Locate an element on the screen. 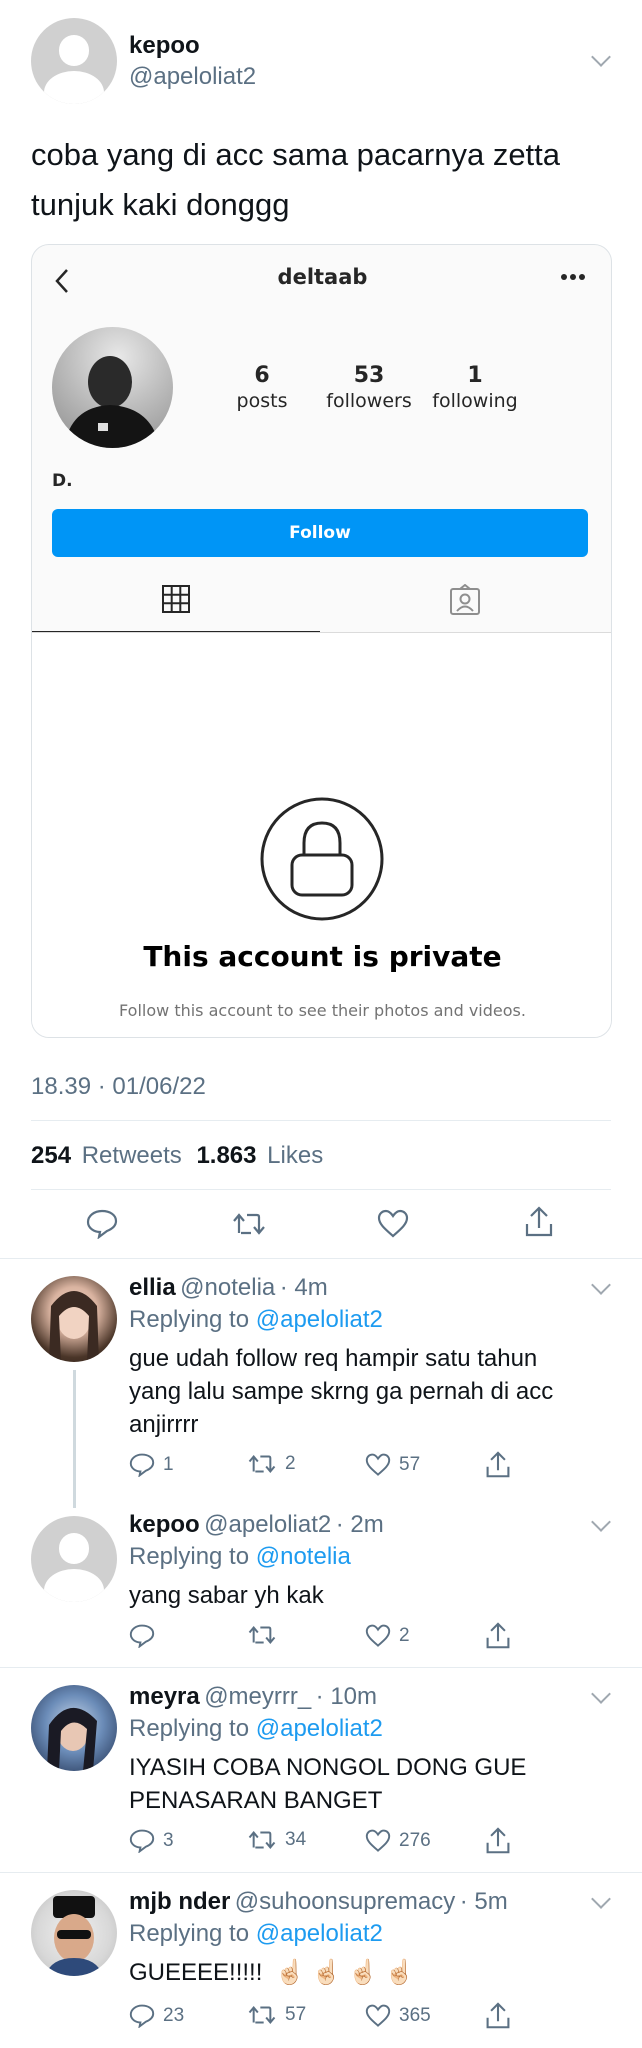 This screenshot has width=642, height=2048. reply-count is located at coordinates (142, 1636).